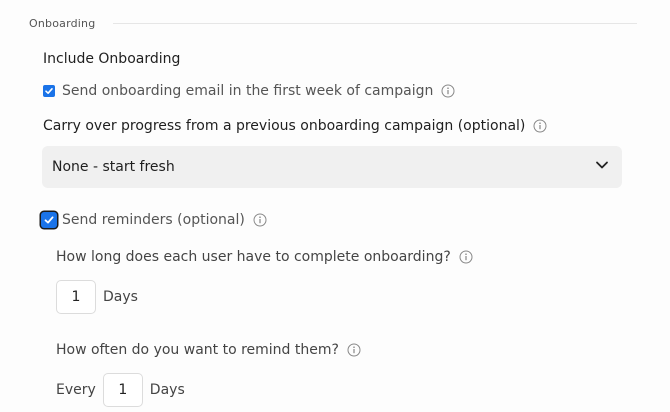  I want to click on send-reminders-label: Send reminders (optional), so click(153, 220).